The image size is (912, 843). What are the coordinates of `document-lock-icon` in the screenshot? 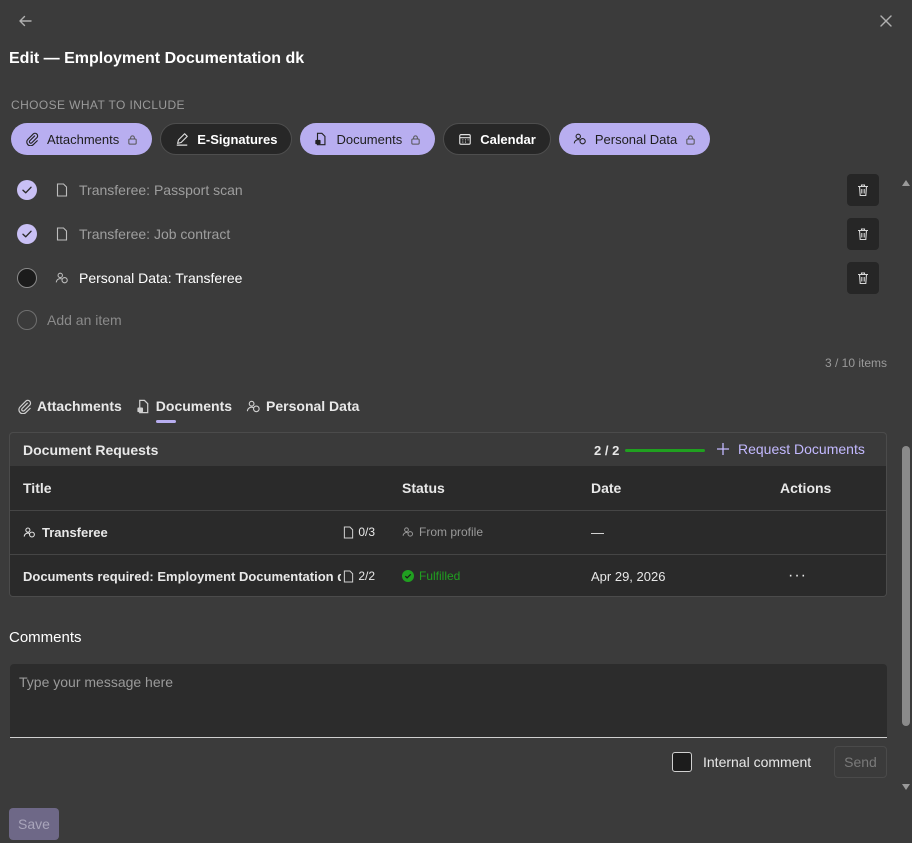 It's located at (320, 139).